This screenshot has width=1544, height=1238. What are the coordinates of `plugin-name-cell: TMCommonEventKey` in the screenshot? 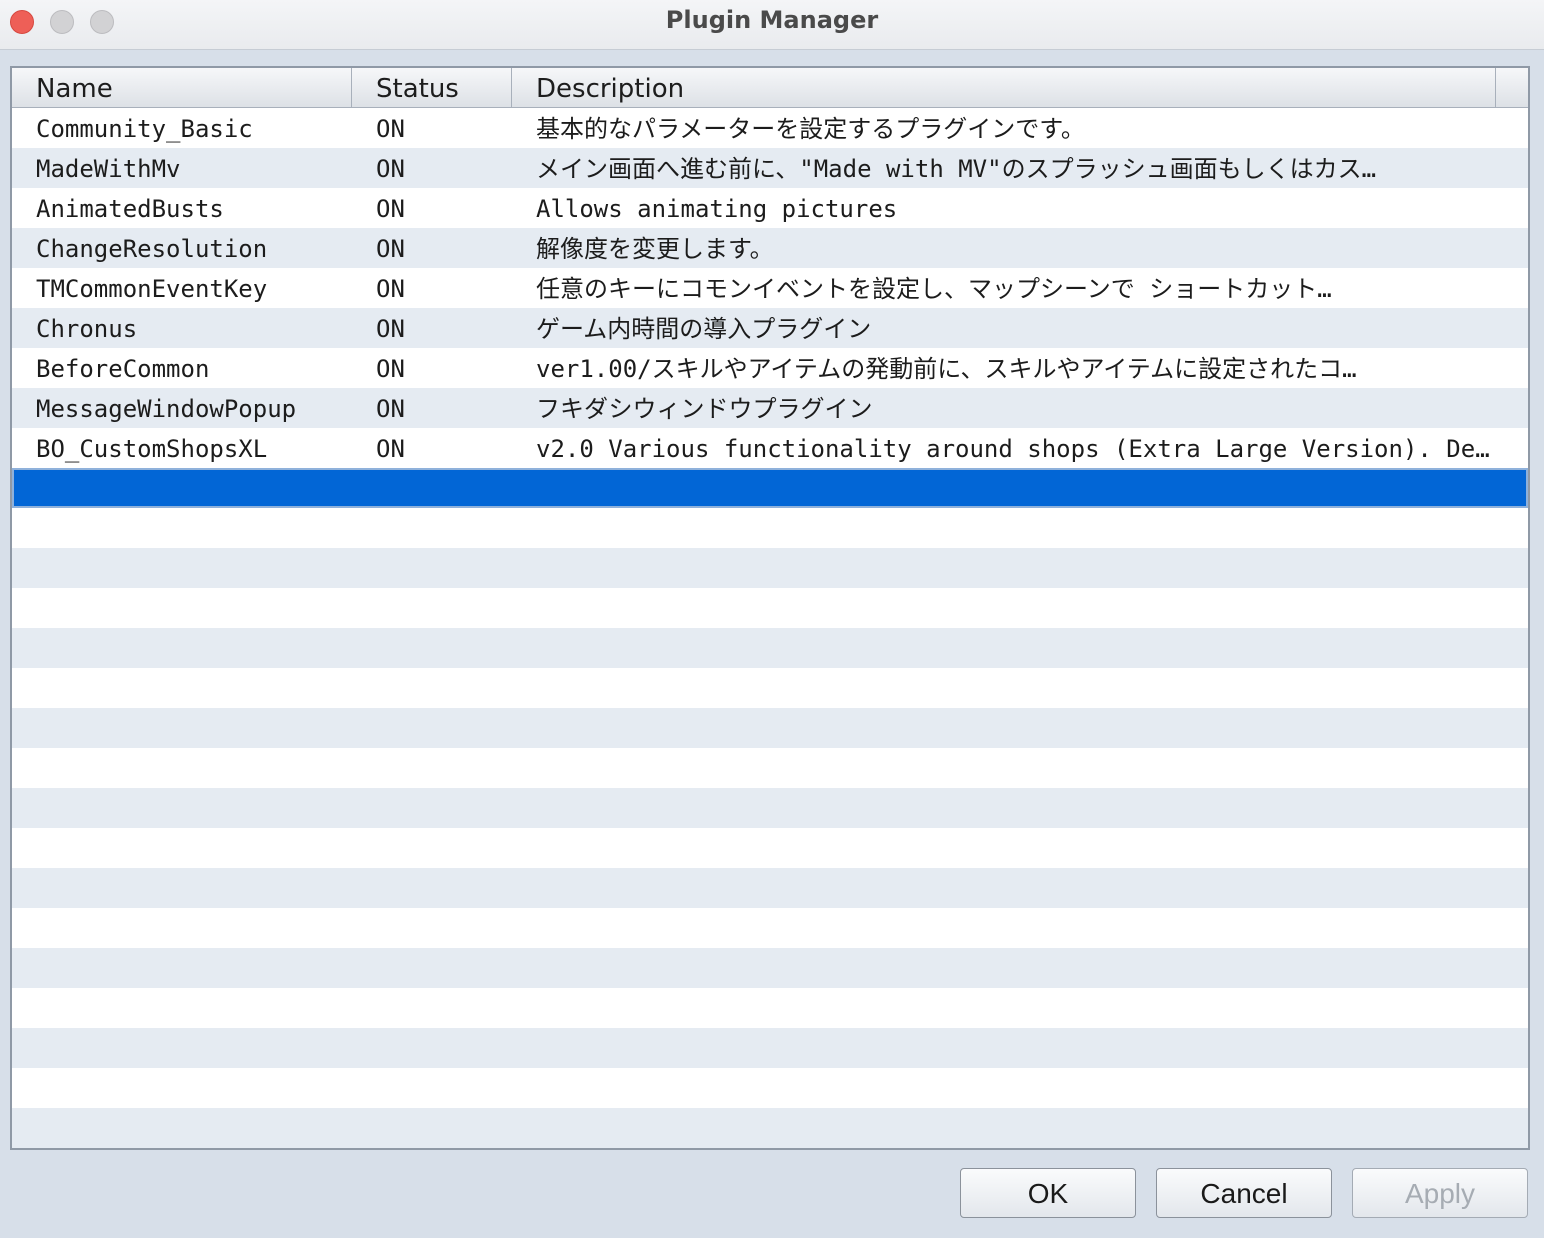 It's located at (152, 289).